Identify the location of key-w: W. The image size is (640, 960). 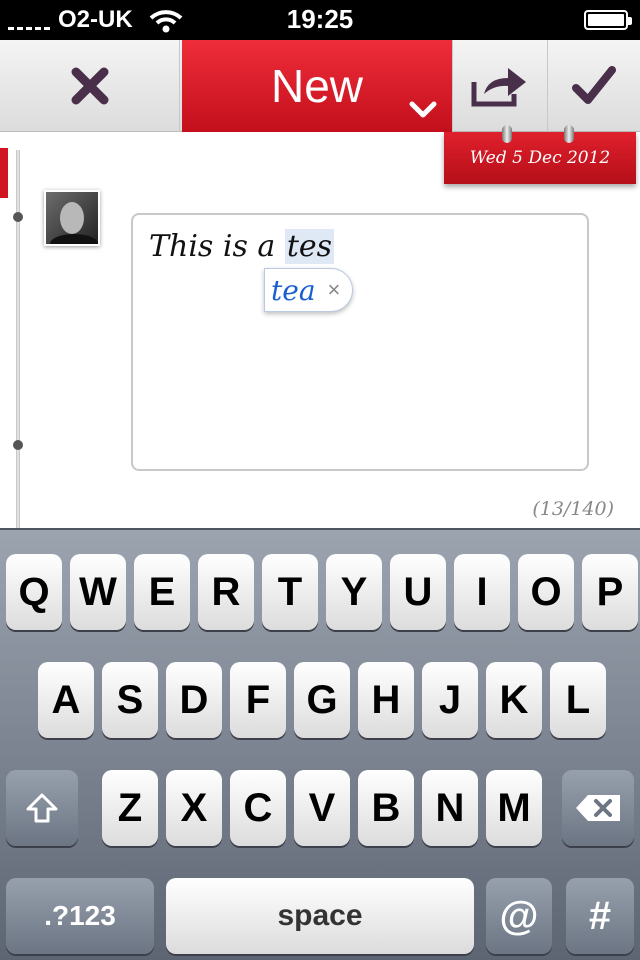
(98, 592).